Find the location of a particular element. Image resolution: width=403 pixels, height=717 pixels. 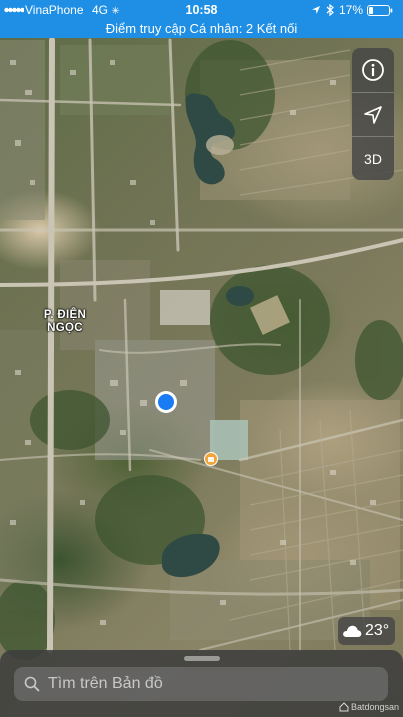

location-arrow-icon is located at coordinates (373, 114).